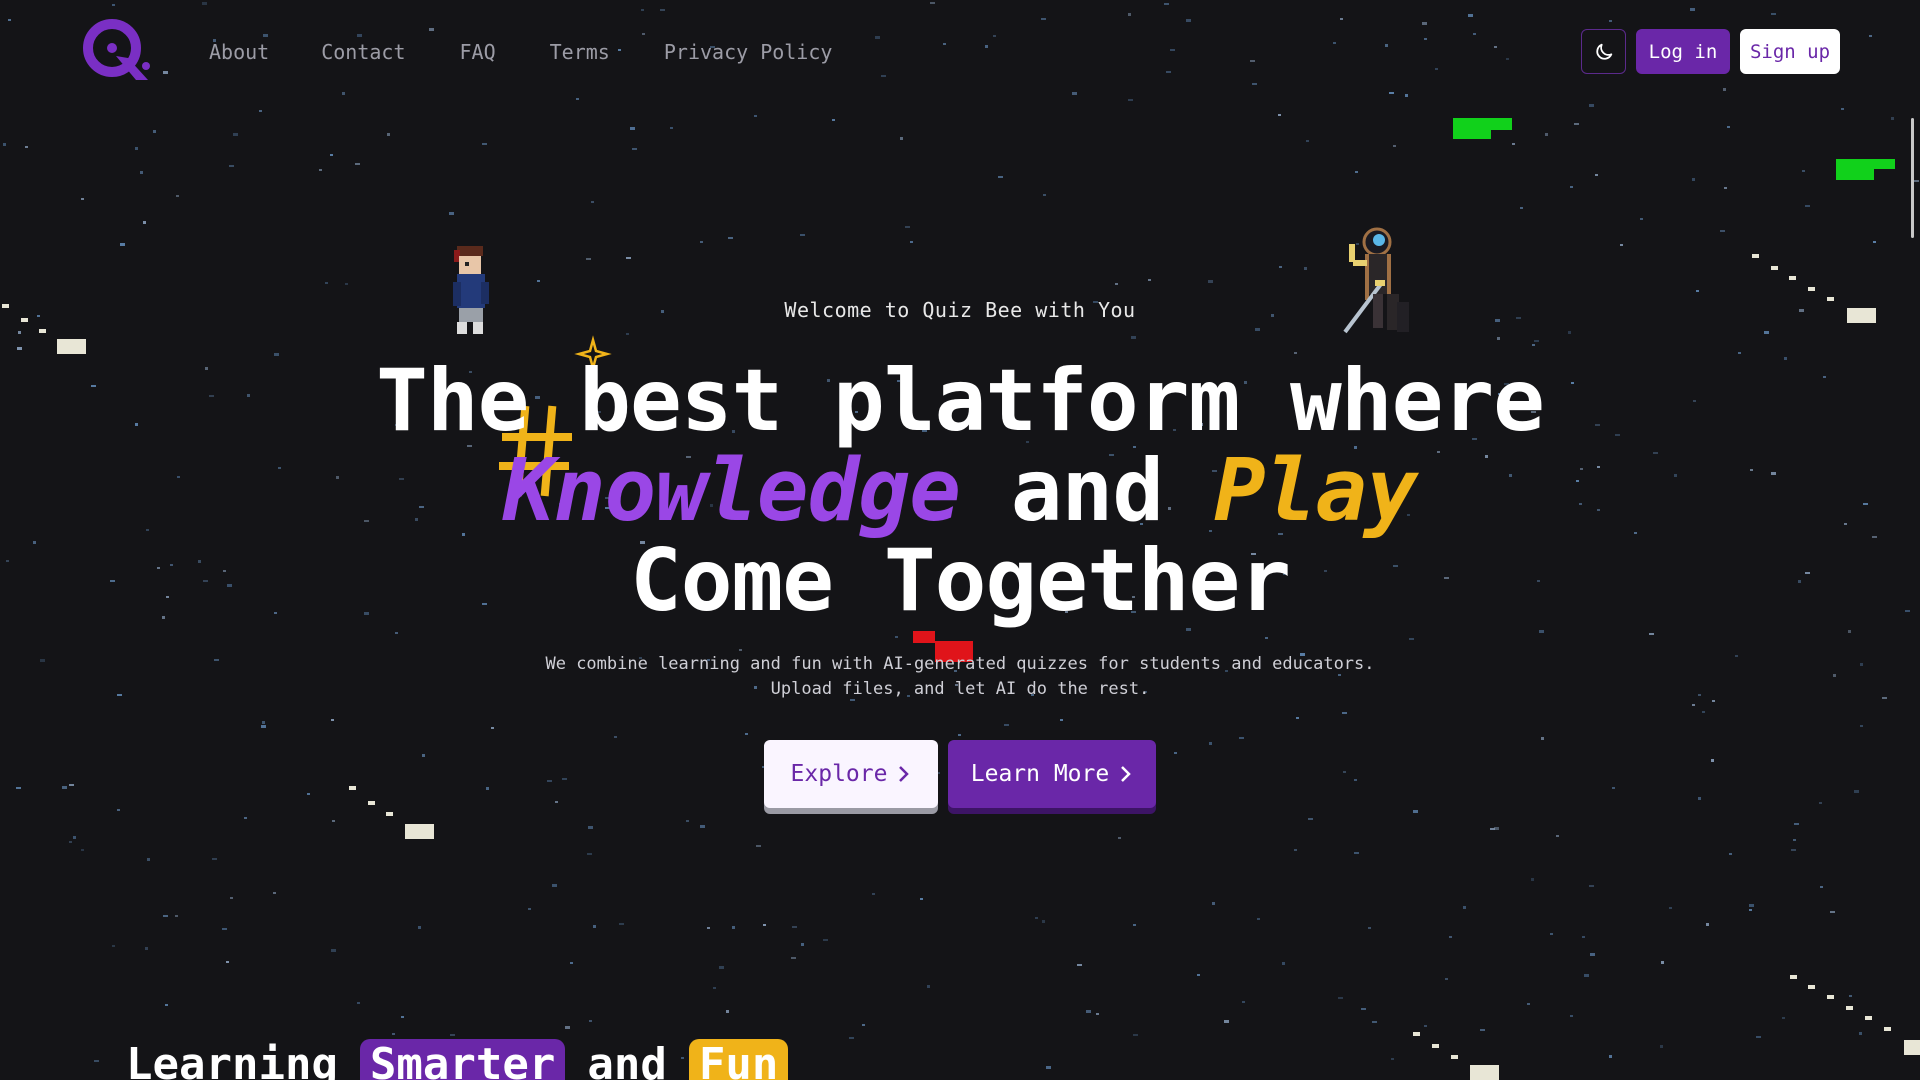 This screenshot has height=1080, width=1920. What do you see at coordinates (1087, 491) in the screenshot?
I see `headline-and: and` at bounding box center [1087, 491].